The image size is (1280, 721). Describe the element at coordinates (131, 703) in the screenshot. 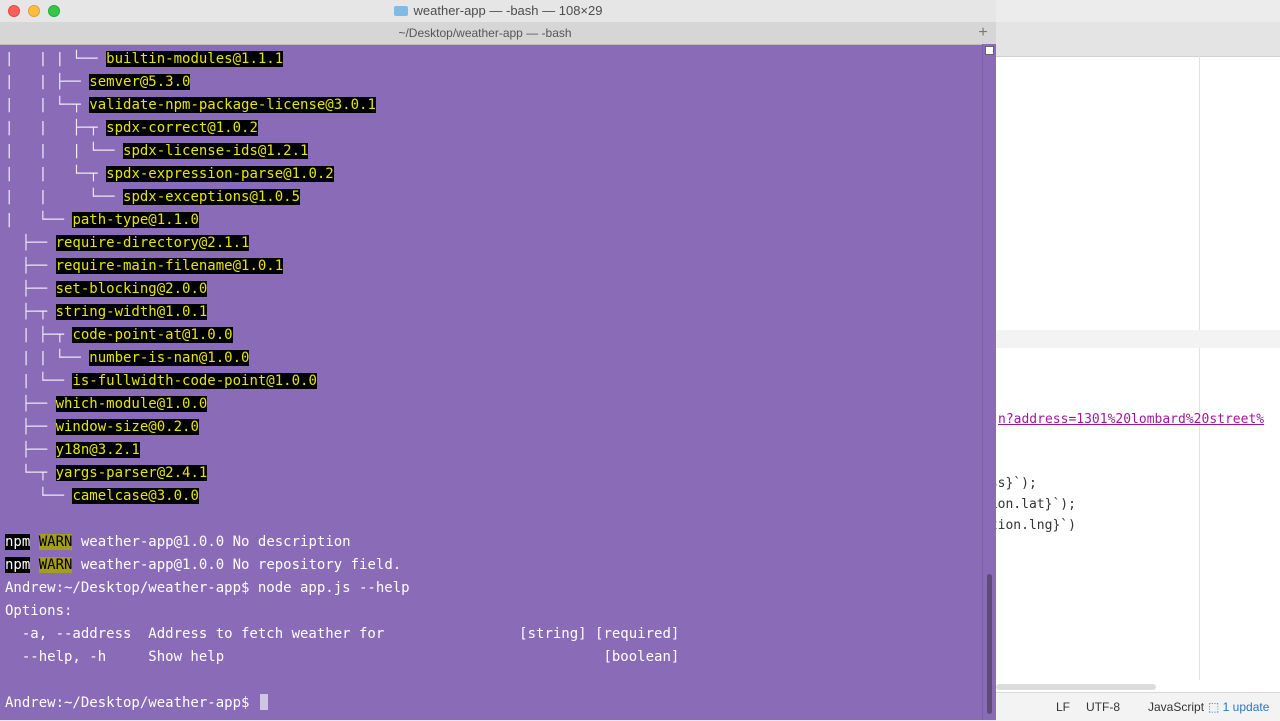

I see `prompt-text: Andrew:~/Desktop/weather-app$` at that location.